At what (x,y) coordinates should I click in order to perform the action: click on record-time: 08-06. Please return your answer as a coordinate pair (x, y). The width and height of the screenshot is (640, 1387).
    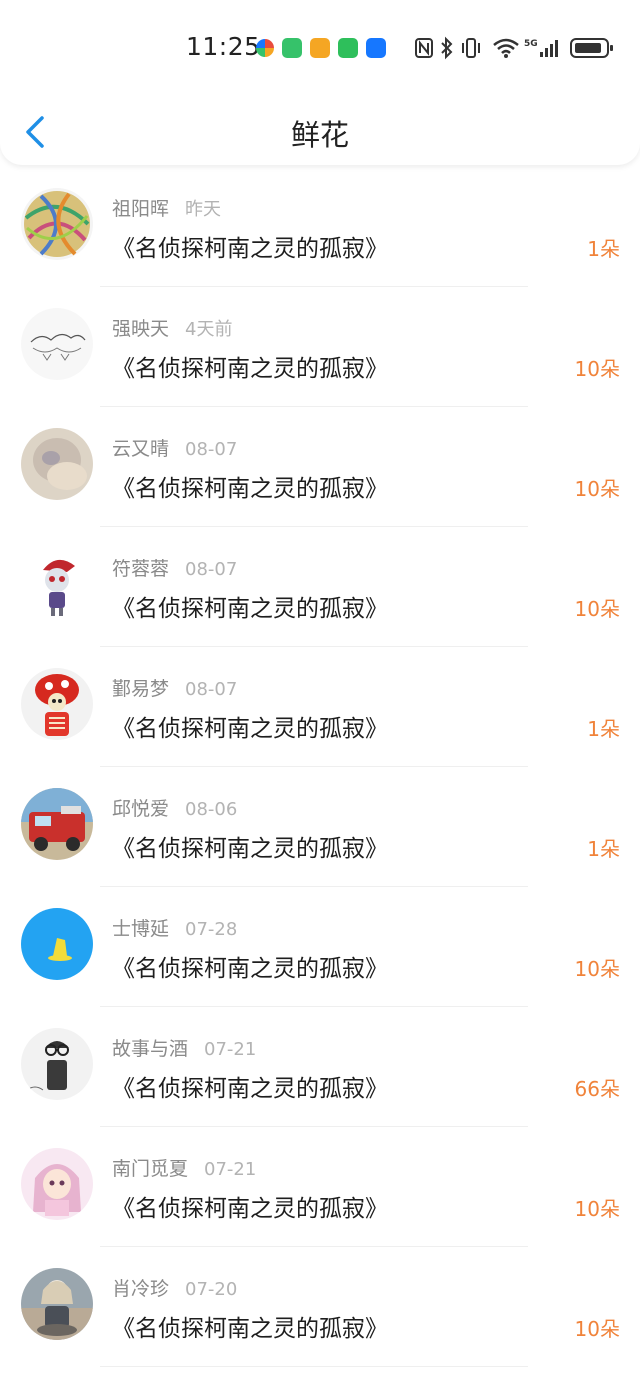
    Looking at the image, I should click on (211, 809).